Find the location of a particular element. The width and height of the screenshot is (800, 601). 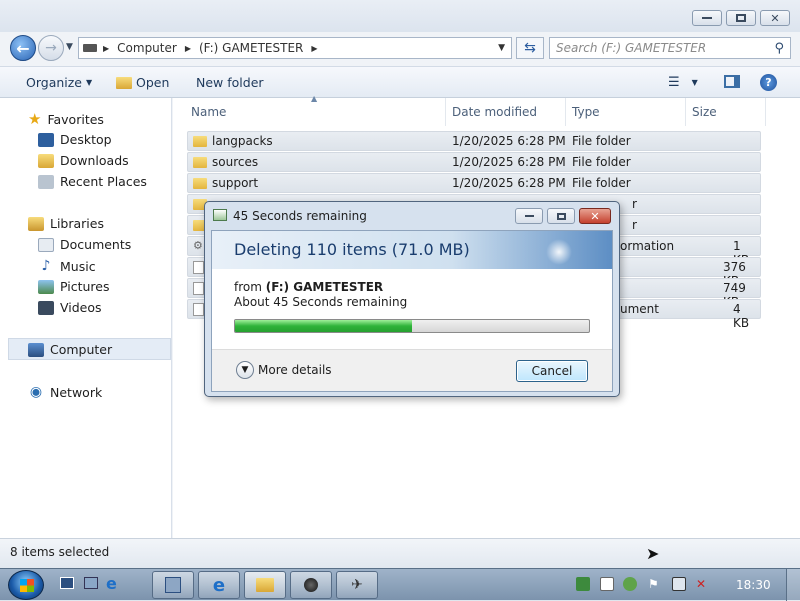

tray-document-icon is located at coordinates (607, 584).